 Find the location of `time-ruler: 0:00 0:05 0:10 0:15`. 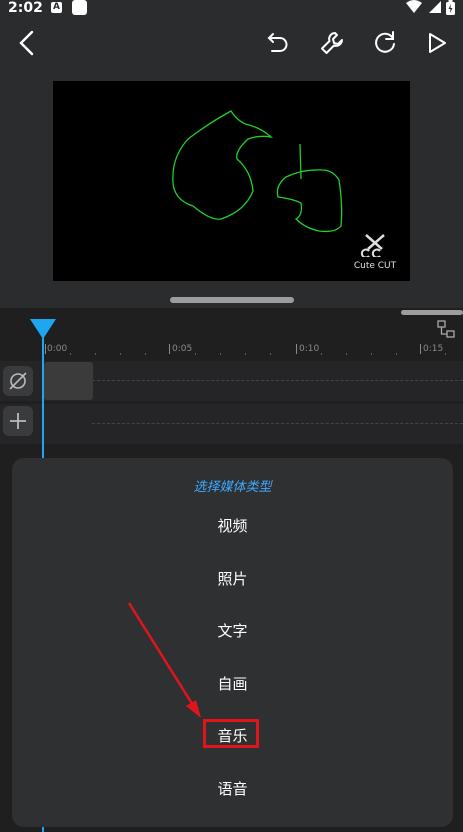

time-ruler: 0:00 0:05 0:10 0:15 is located at coordinates (231, 334).